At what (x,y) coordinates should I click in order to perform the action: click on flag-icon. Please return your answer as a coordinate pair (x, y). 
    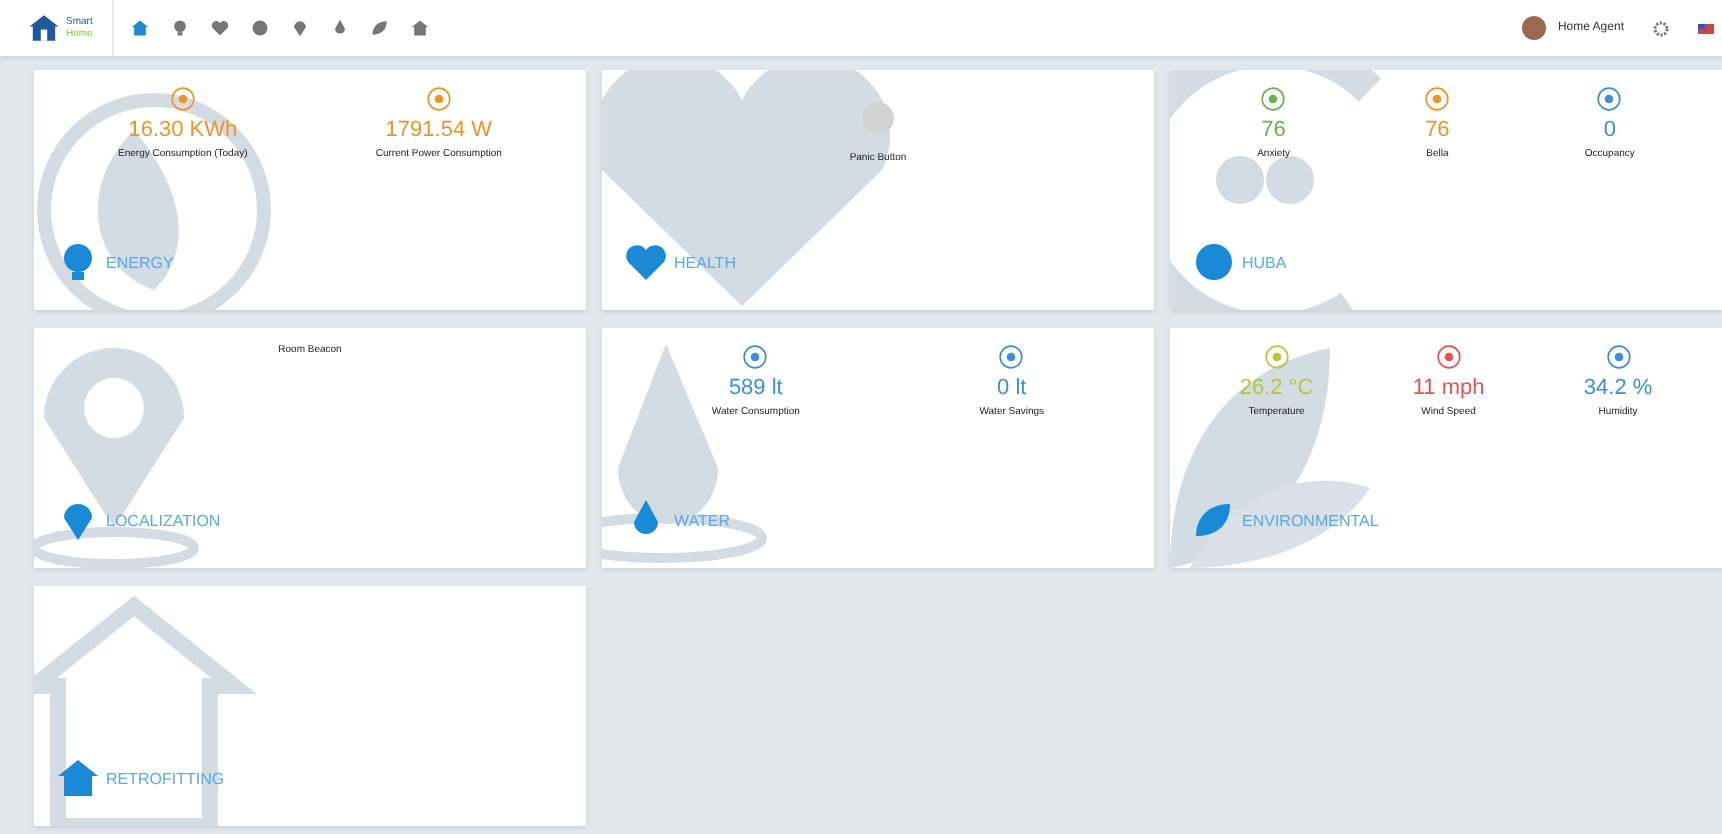
    Looking at the image, I should click on (1706, 28).